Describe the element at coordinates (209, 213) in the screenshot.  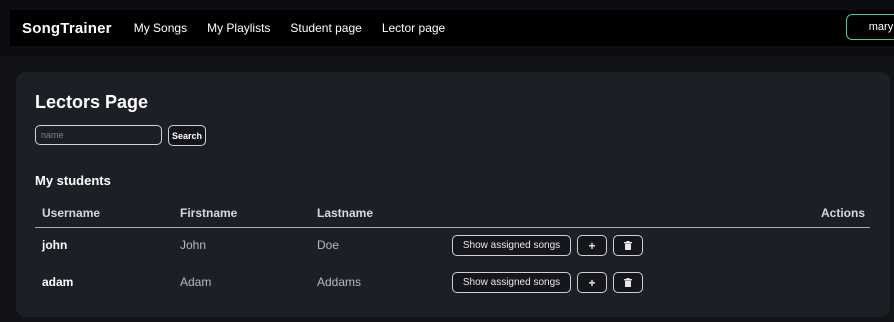
I see `column-header-firstname: Firstname` at that location.